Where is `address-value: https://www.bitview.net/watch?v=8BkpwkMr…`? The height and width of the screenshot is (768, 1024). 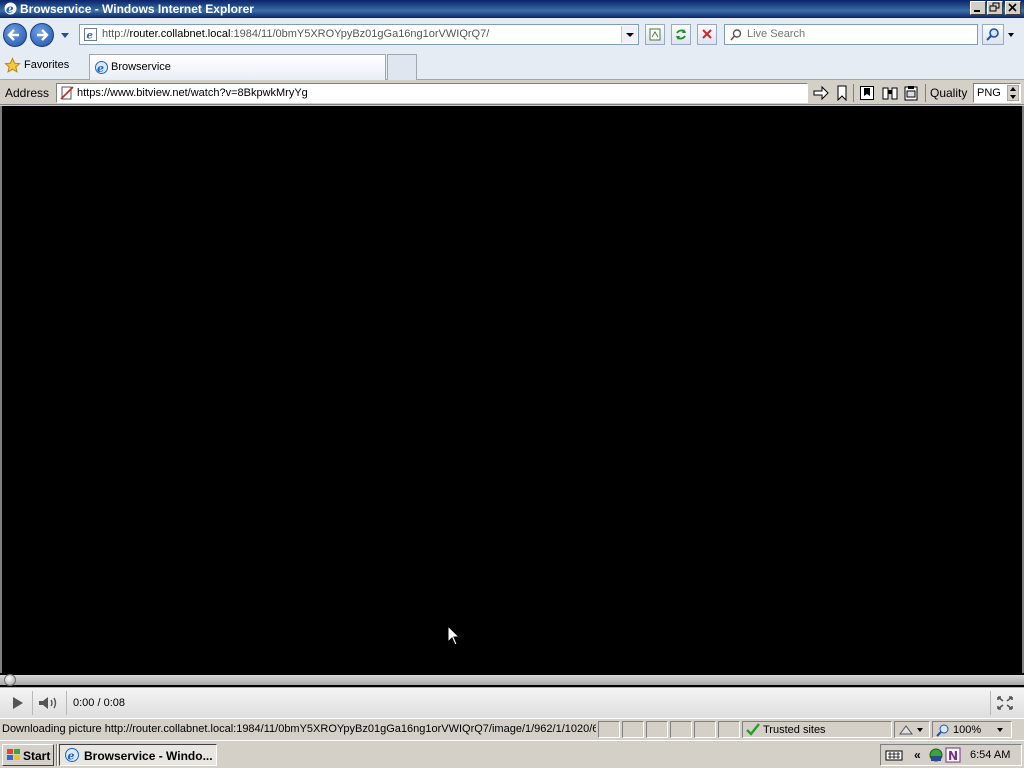 address-value: https://www.bitview.net/watch?v=8BkpwkMr… is located at coordinates (192, 93).